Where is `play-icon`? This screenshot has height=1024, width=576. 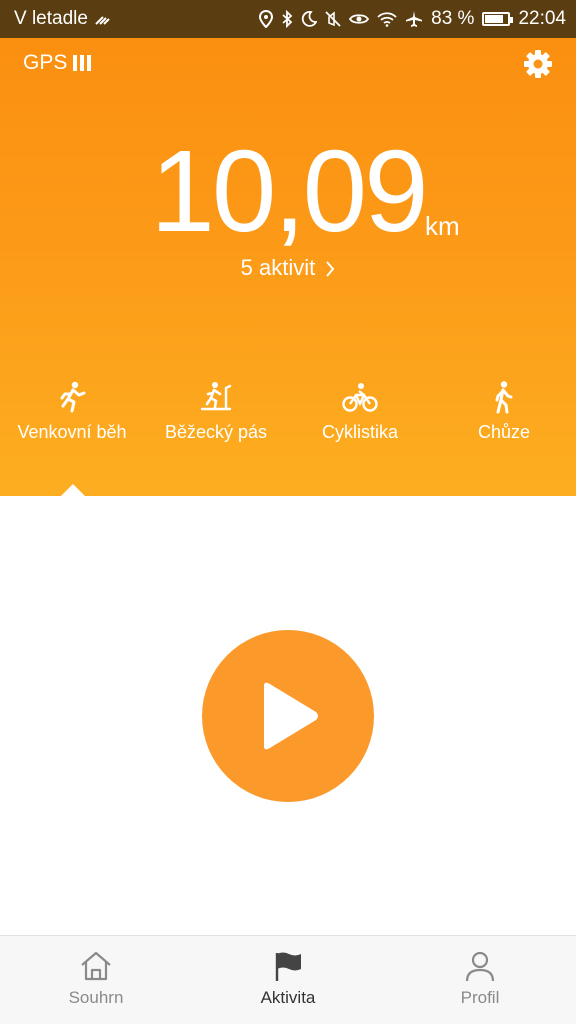 play-icon is located at coordinates (291, 716).